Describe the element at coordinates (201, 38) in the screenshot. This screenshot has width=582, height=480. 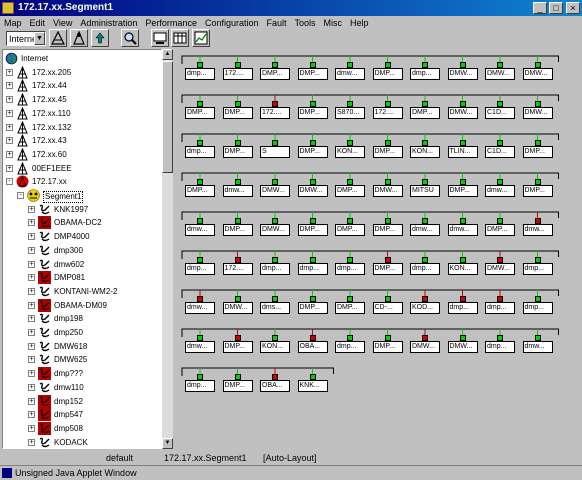
I see `performance-button` at that location.